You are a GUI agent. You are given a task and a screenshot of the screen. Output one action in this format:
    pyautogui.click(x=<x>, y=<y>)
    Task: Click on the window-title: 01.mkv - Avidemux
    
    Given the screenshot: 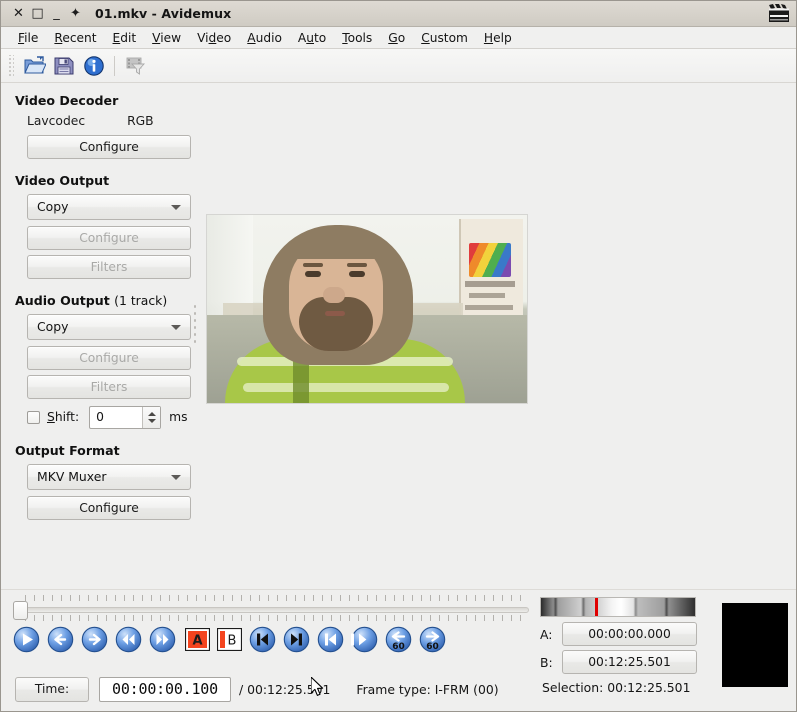 What is the action you would take?
    pyautogui.click(x=163, y=13)
    